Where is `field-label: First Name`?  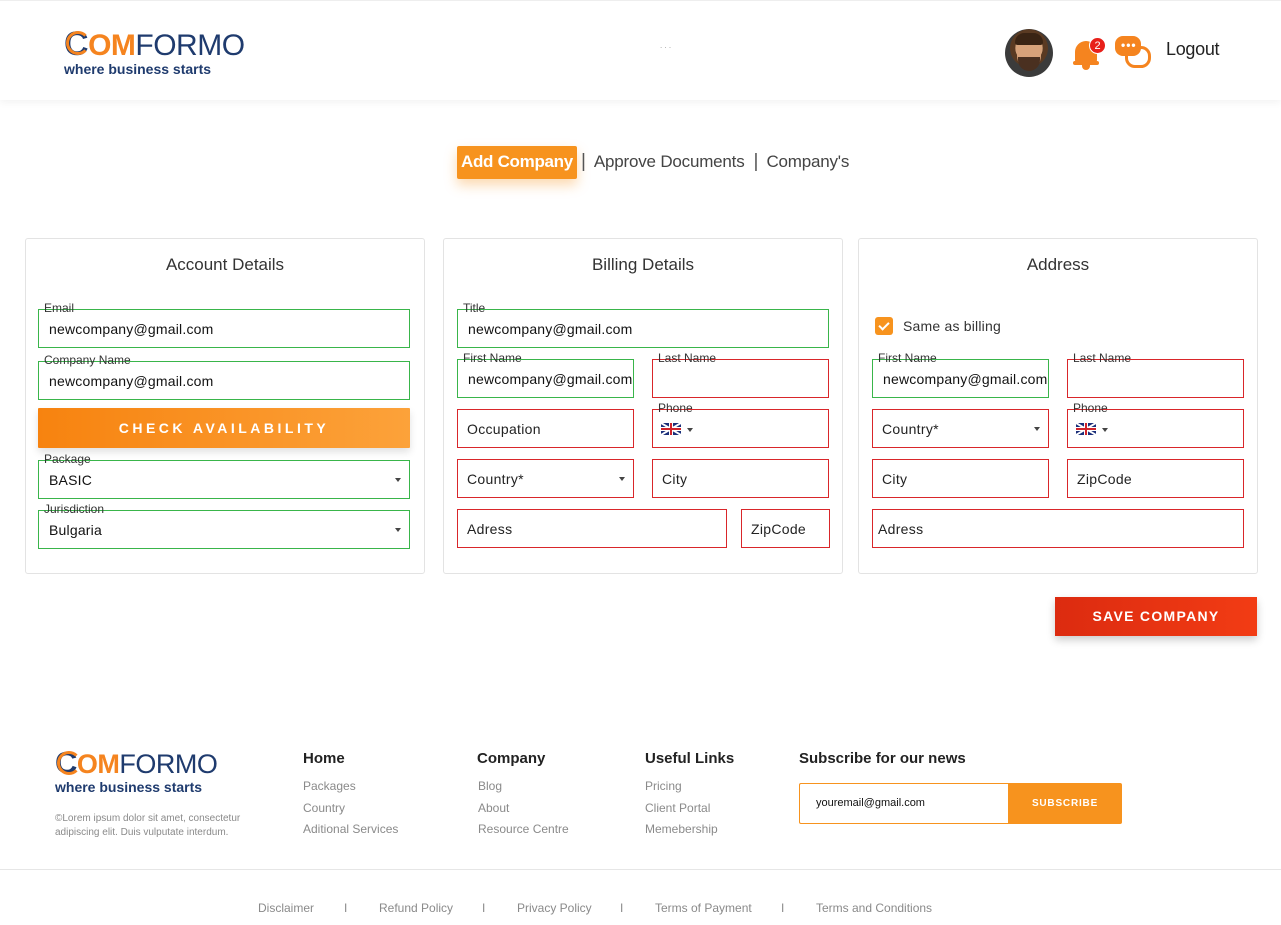
field-label: First Name is located at coordinates (907, 358).